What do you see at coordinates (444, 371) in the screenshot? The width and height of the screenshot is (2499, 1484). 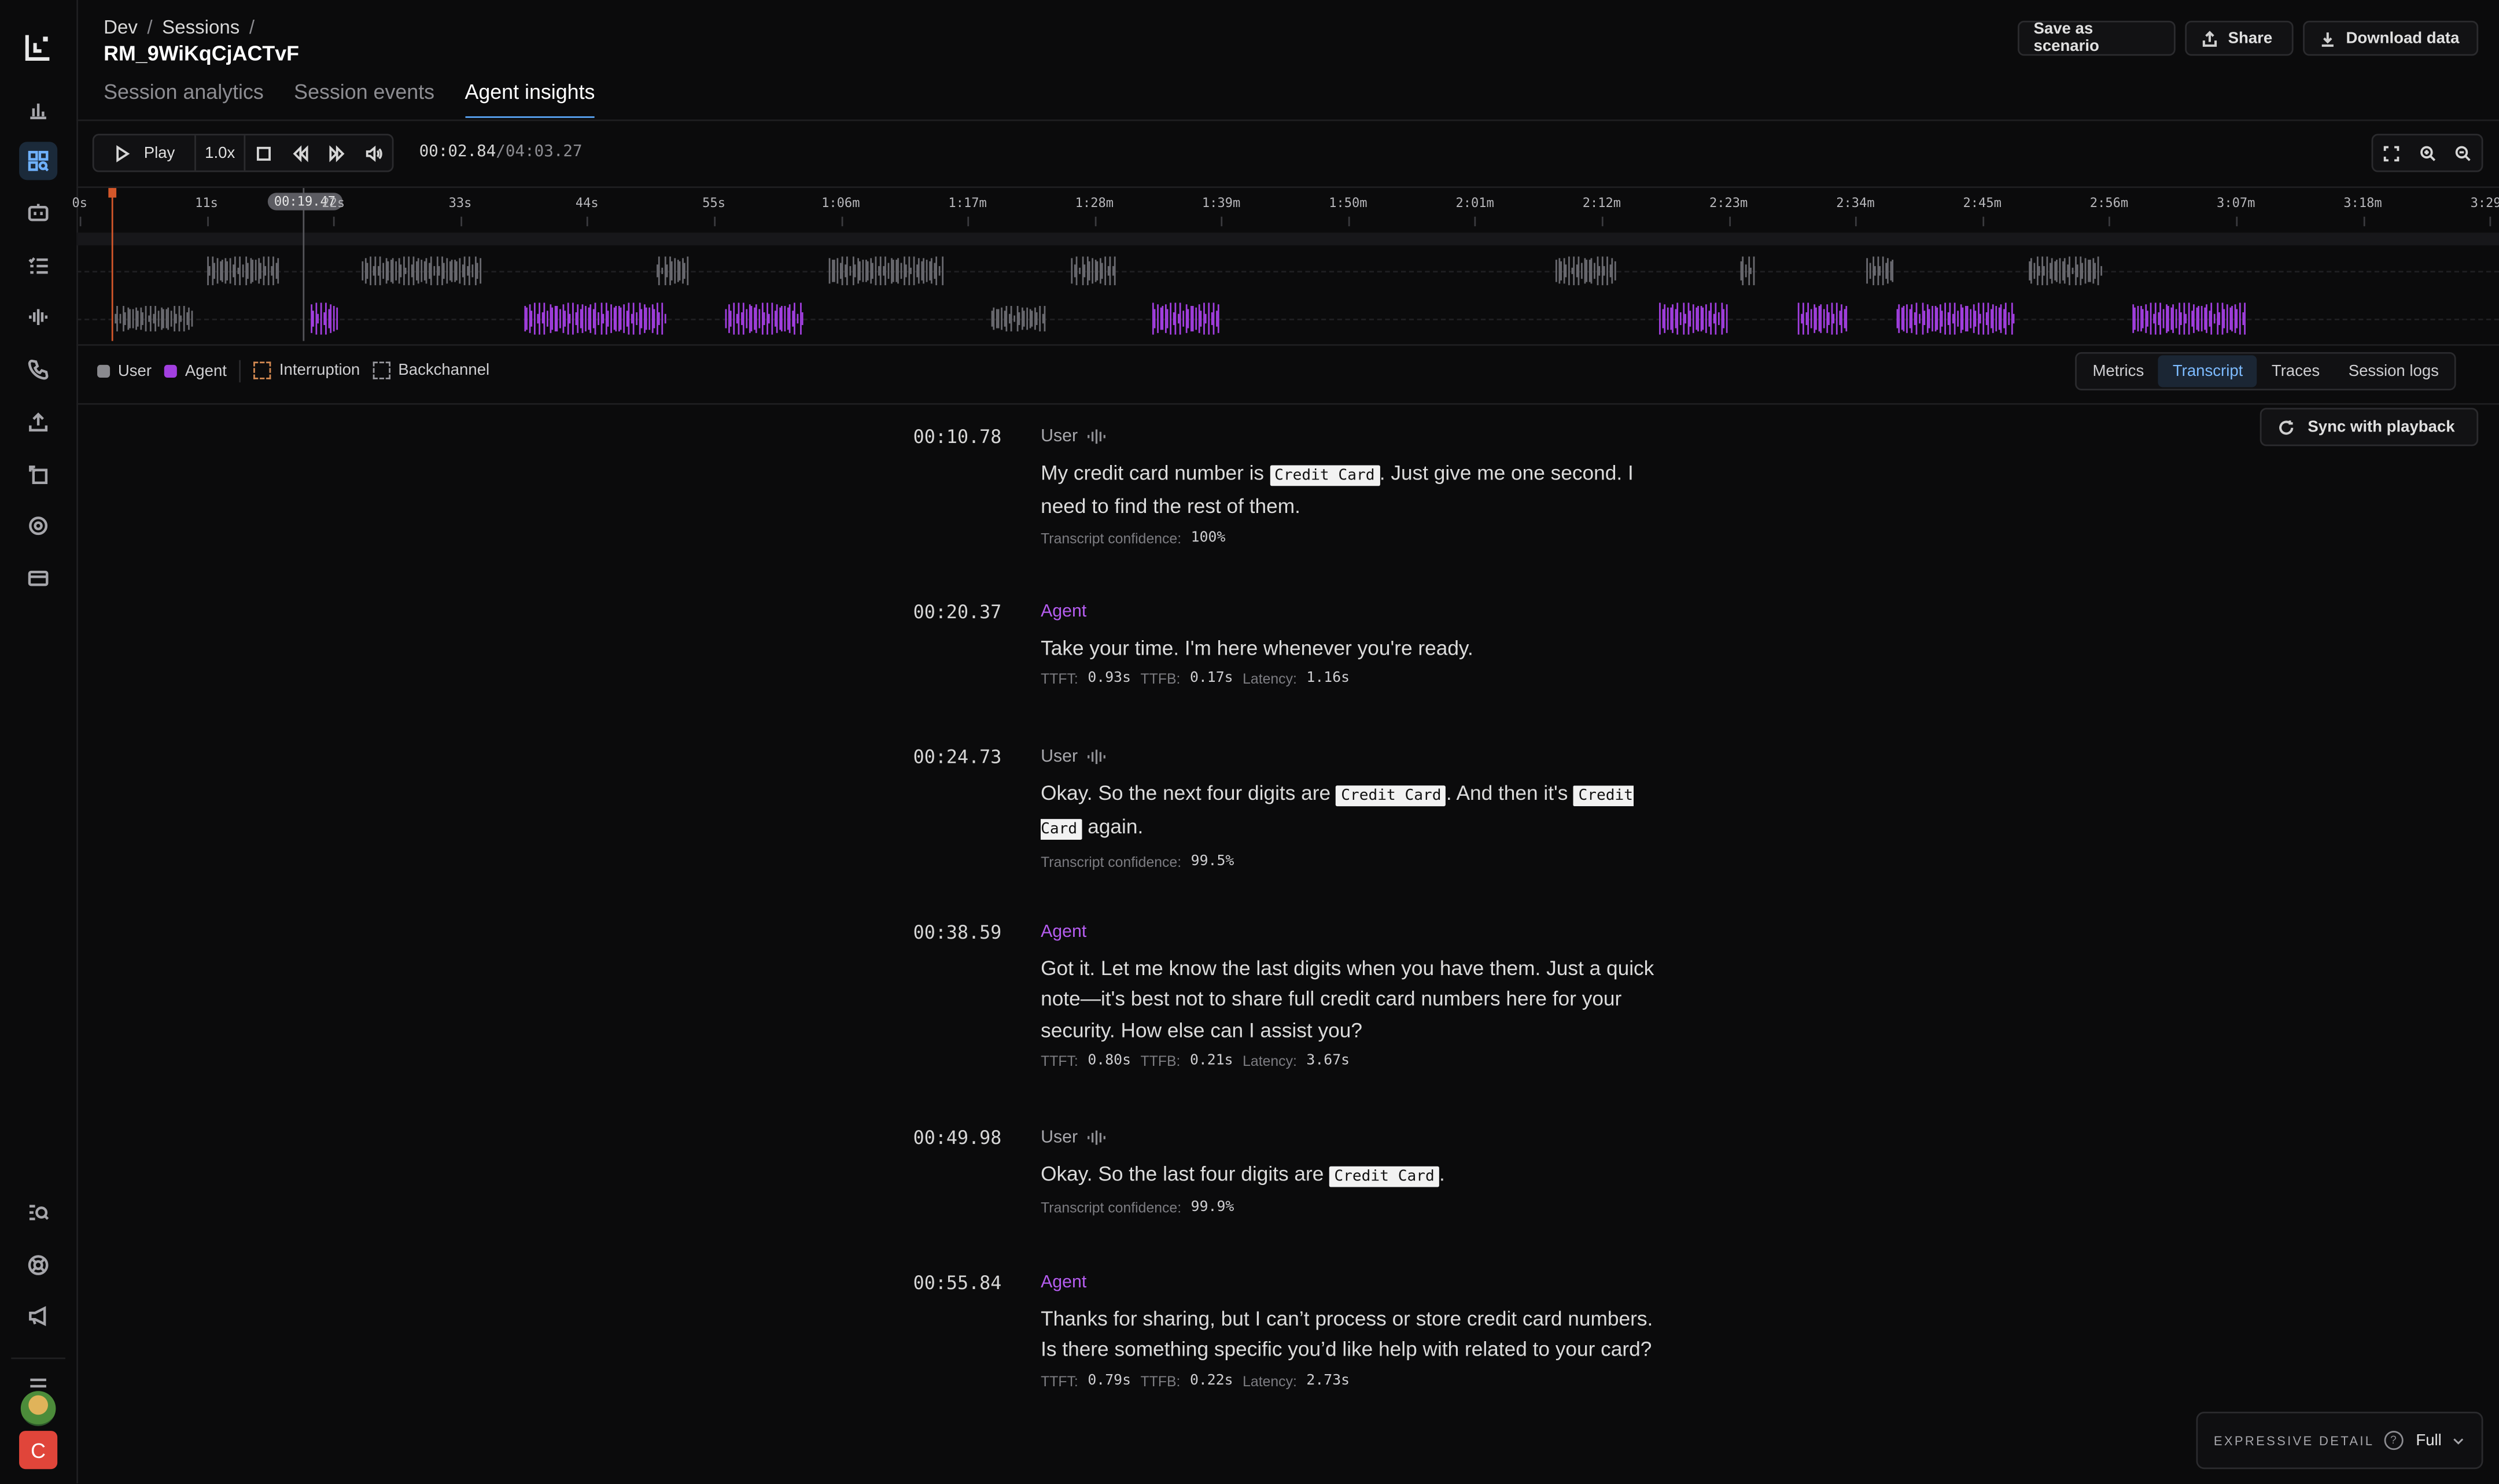 I see `legend-backchannel-label: Backchannel` at bounding box center [444, 371].